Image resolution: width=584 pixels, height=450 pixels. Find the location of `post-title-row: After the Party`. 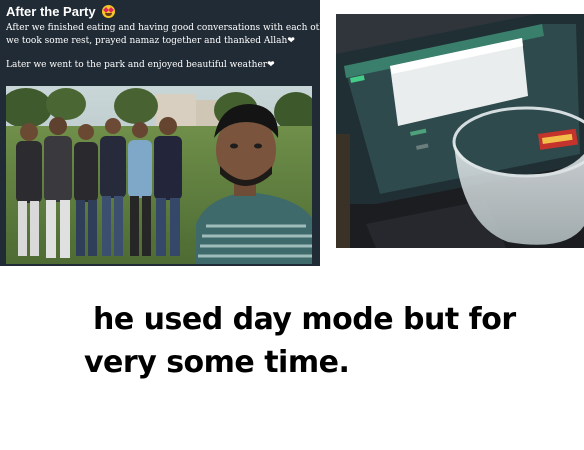

post-title-row: After the Party is located at coordinates (60, 11).